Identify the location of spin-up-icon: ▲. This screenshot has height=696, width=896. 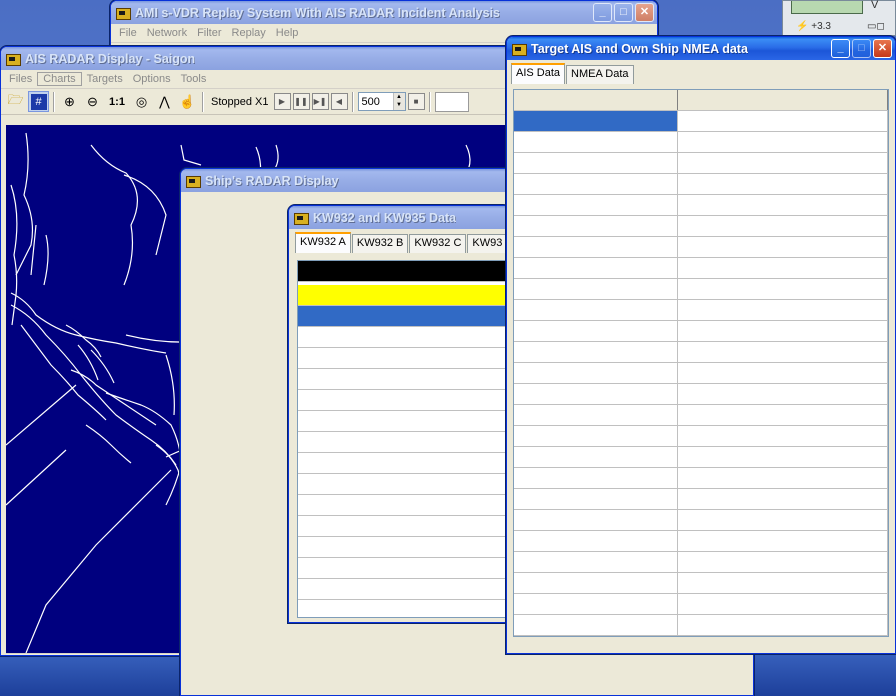
(399, 97).